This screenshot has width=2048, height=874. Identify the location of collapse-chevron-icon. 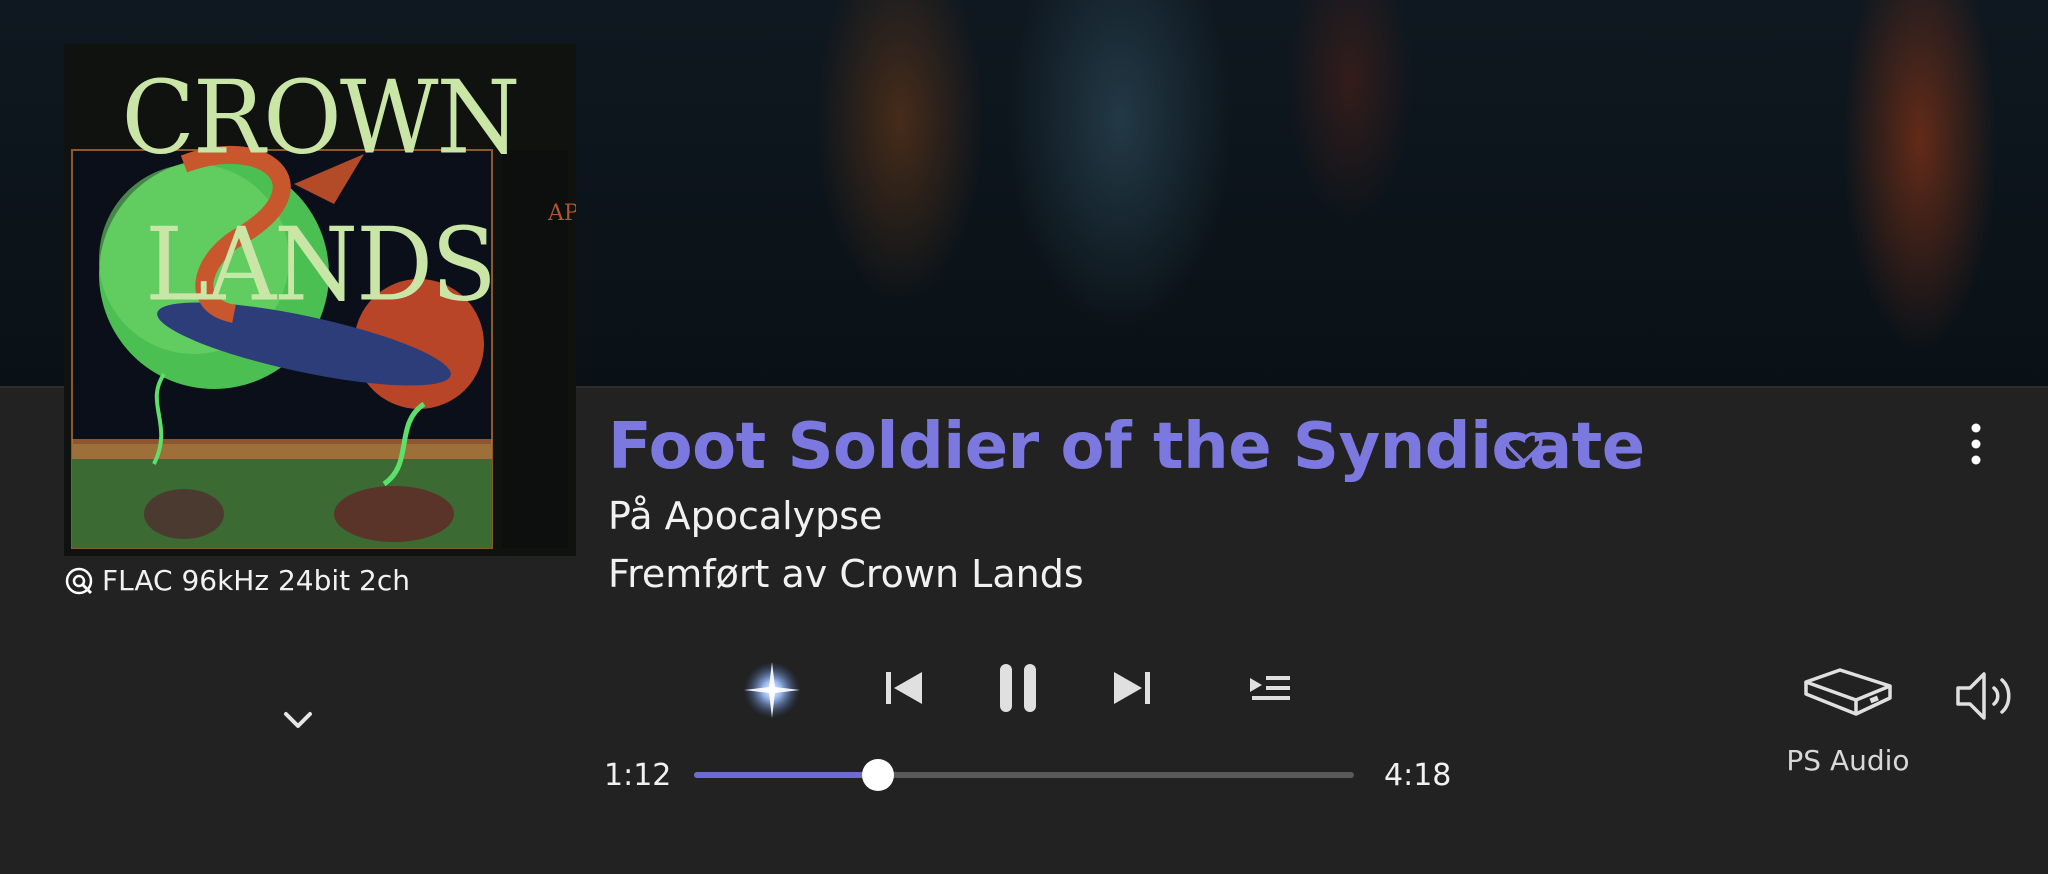
(298, 719).